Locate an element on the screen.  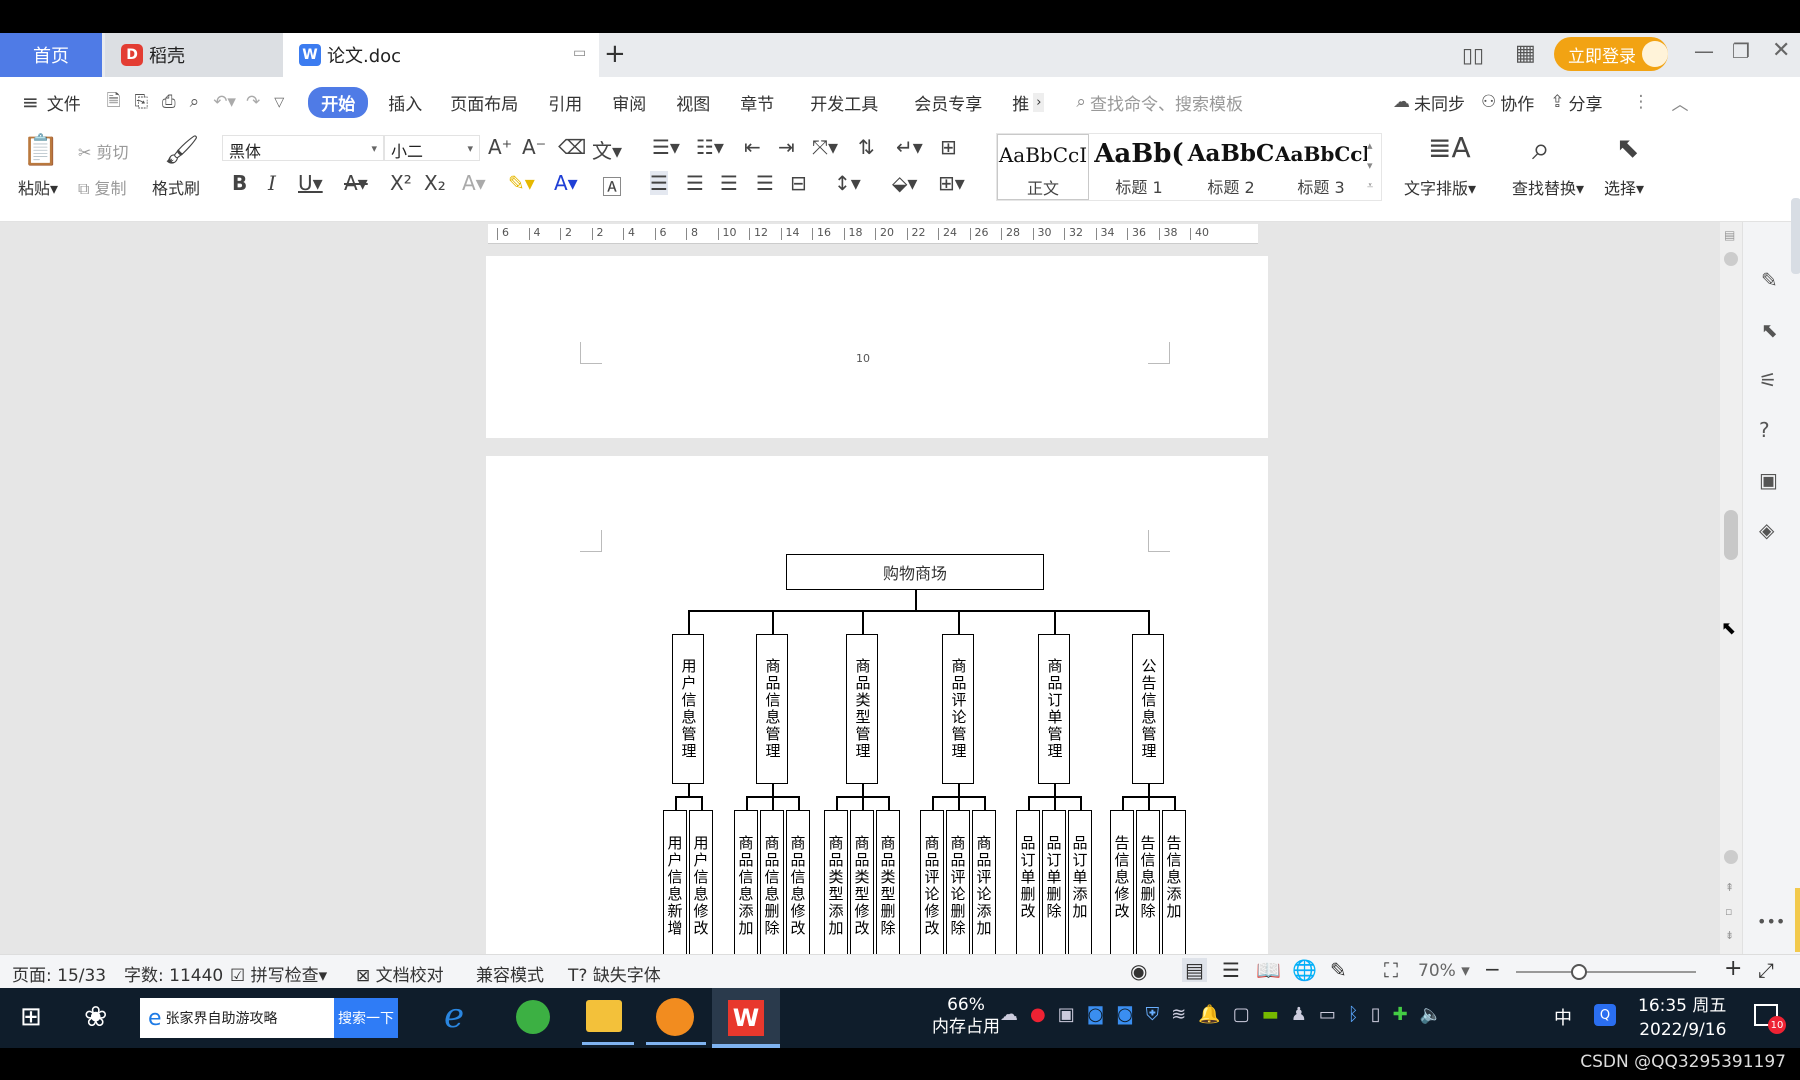
justify-icon: ☰ is located at coordinates (765, 183).